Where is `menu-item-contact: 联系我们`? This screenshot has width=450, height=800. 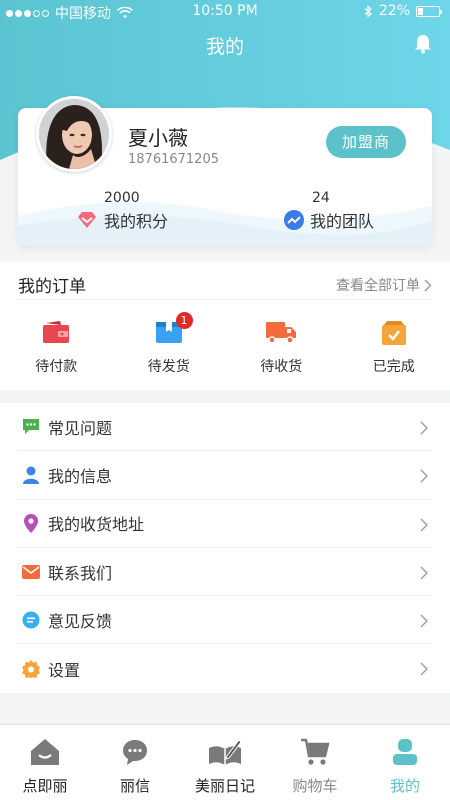 menu-item-contact: 联系我们 is located at coordinates (225, 572).